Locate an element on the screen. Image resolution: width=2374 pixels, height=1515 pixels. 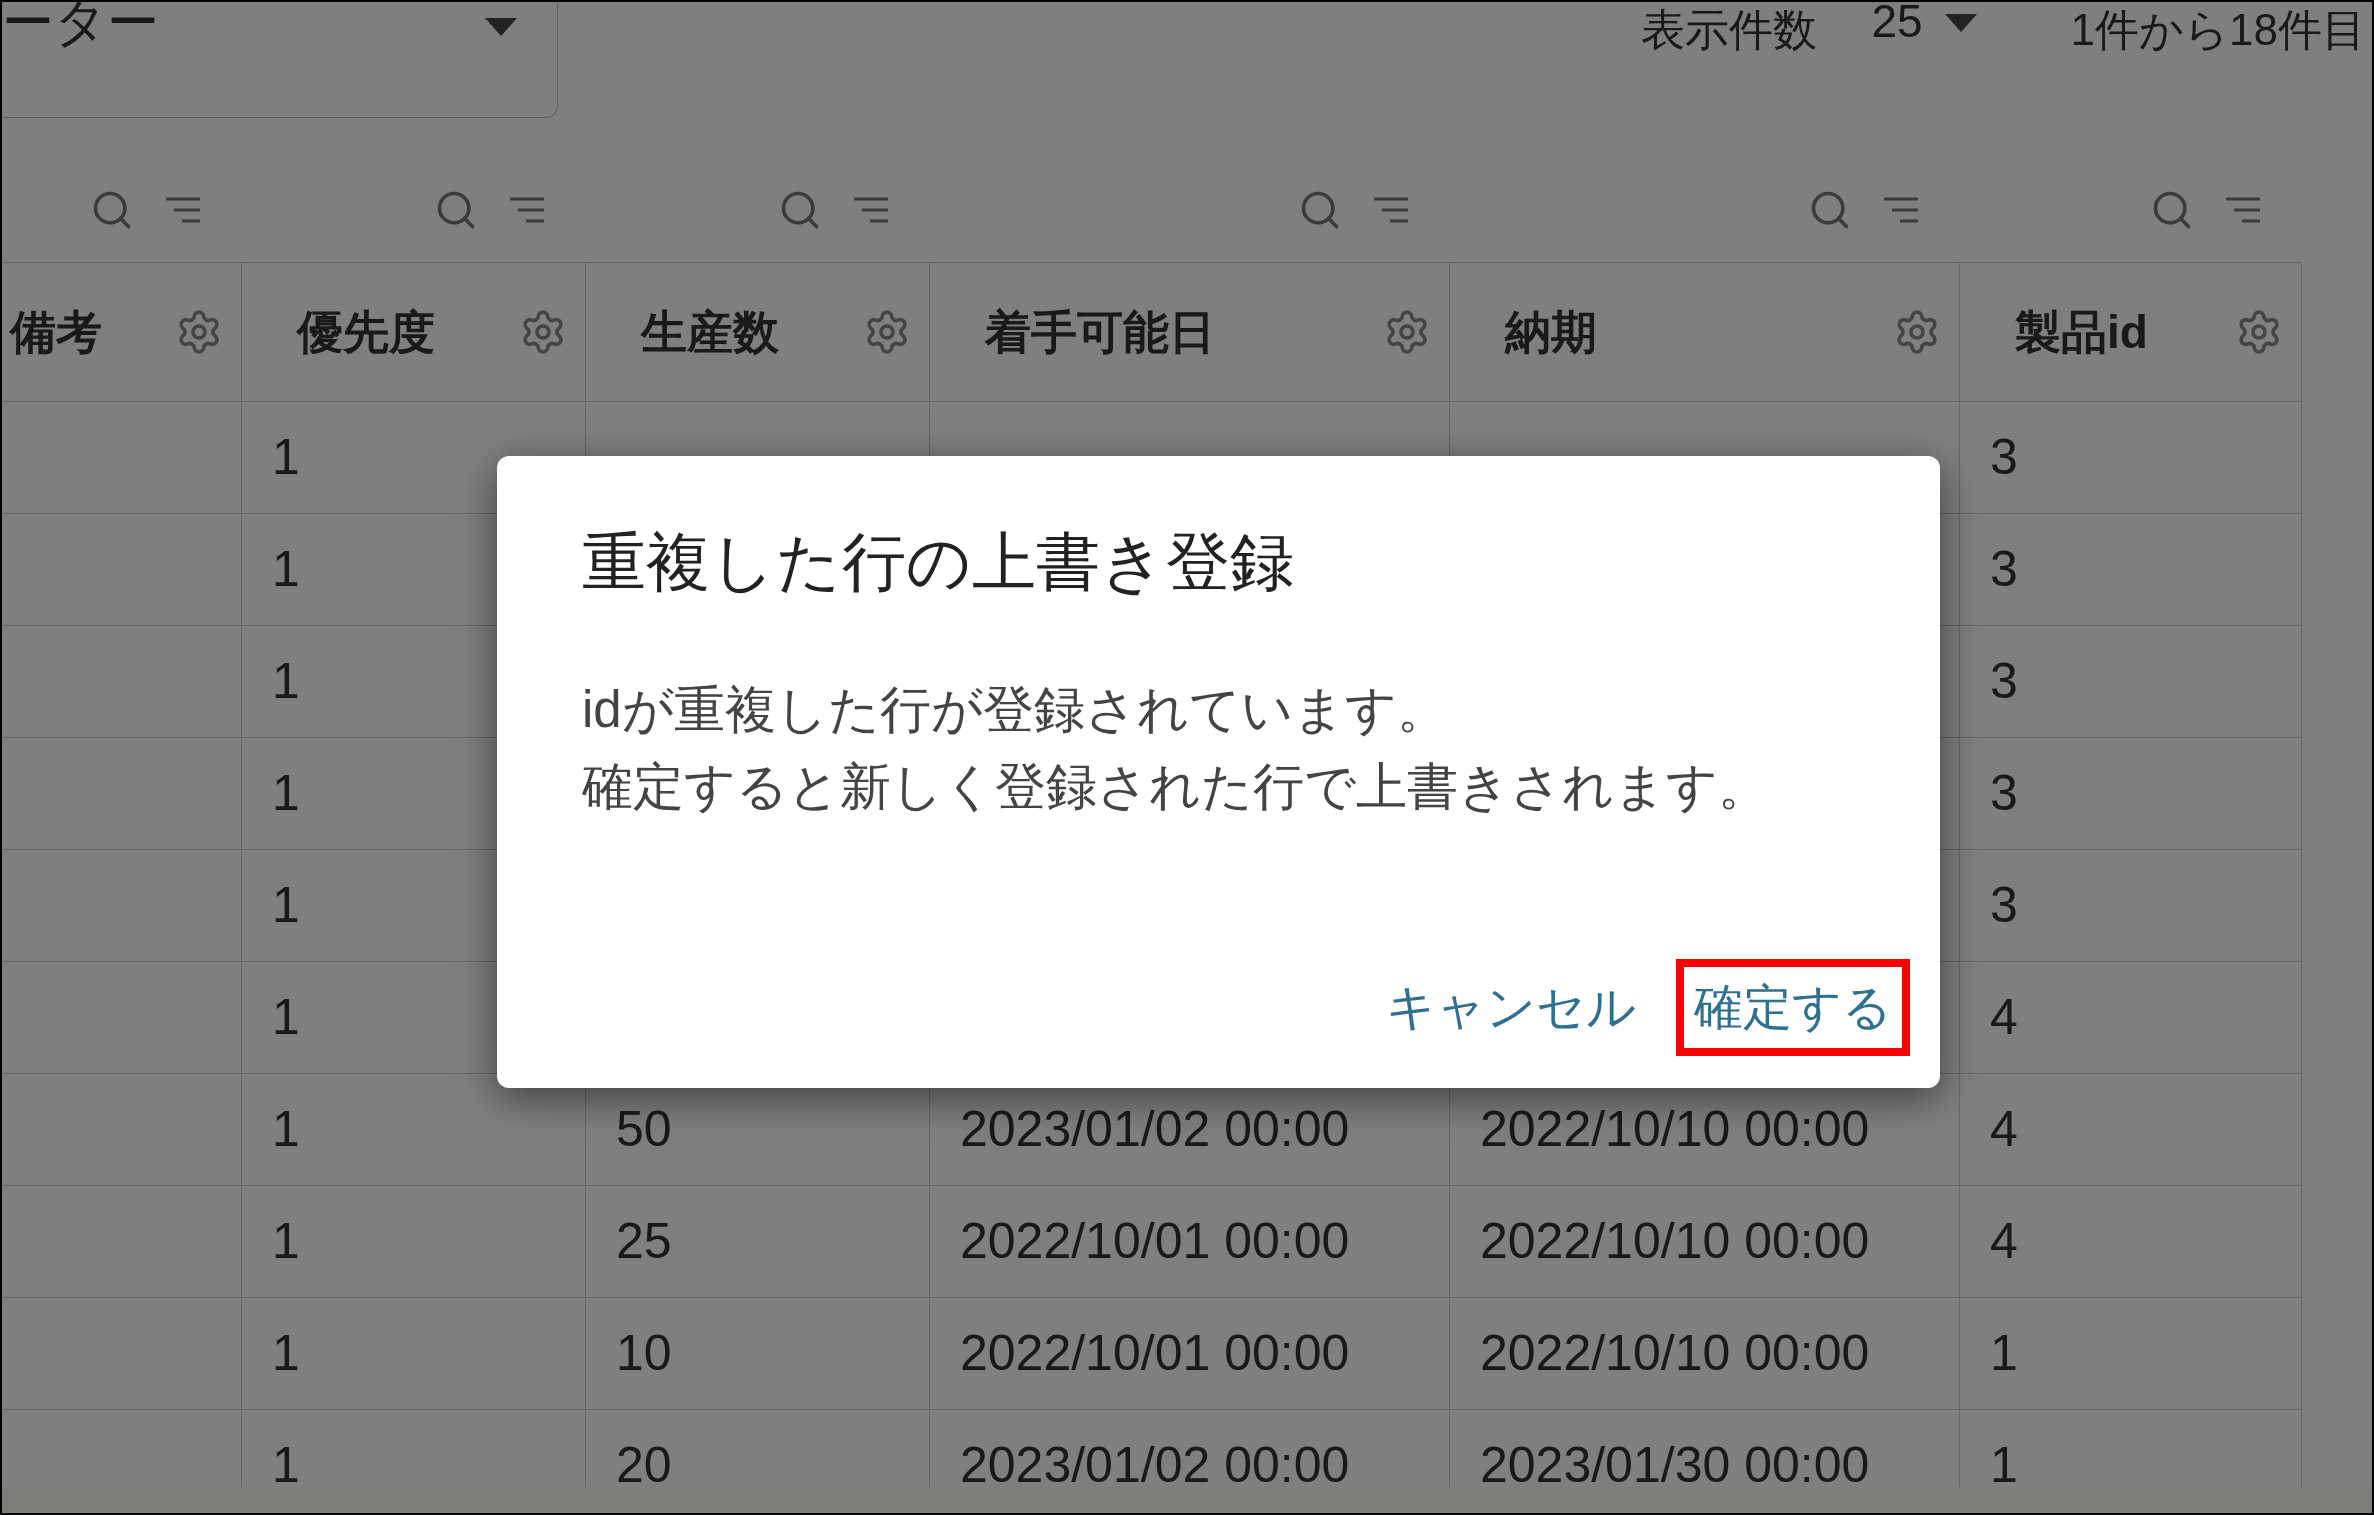
range-text: 1件から18件目 is located at coordinates (2218, 30).